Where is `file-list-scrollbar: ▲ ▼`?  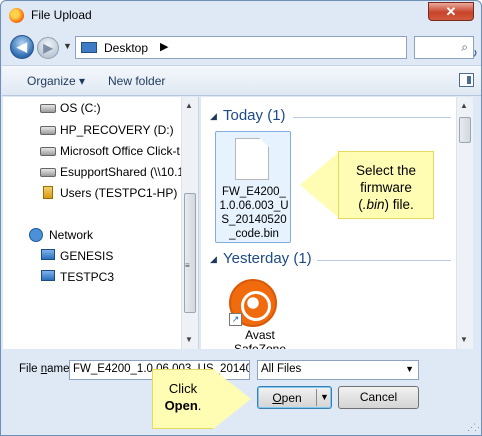
file-list-scrollbar: ▲ ▼ is located at coordinates (464, 223).